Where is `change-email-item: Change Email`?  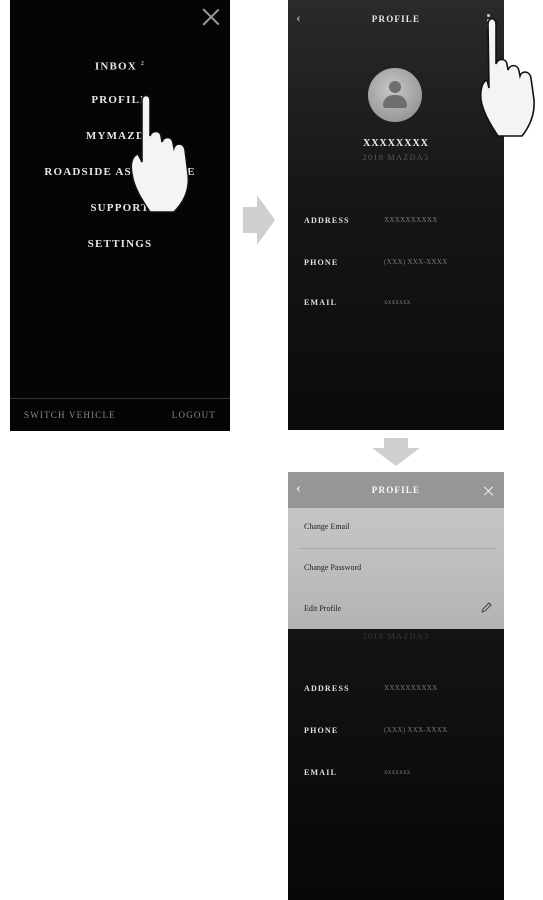
change-email-item: Change Email is located at coordinates (396, 528).